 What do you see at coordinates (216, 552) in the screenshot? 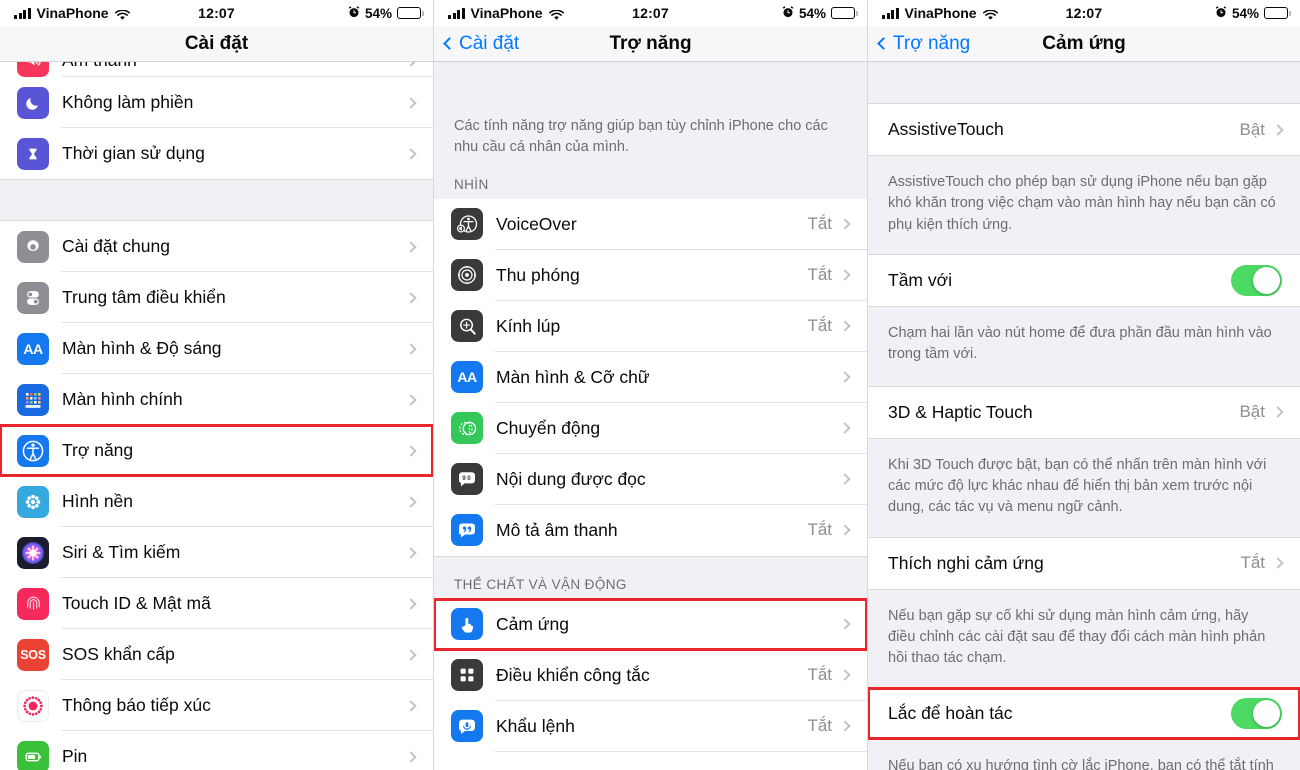
I see `list-item-siri-tim-kiem: Siri & Tìm kiếm` at bounding box center [216, 552].